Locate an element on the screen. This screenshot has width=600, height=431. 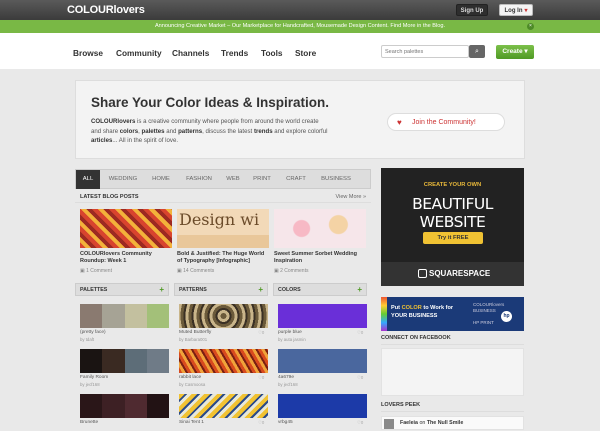
blog-image-2-band is located at coordinates (223, 241).